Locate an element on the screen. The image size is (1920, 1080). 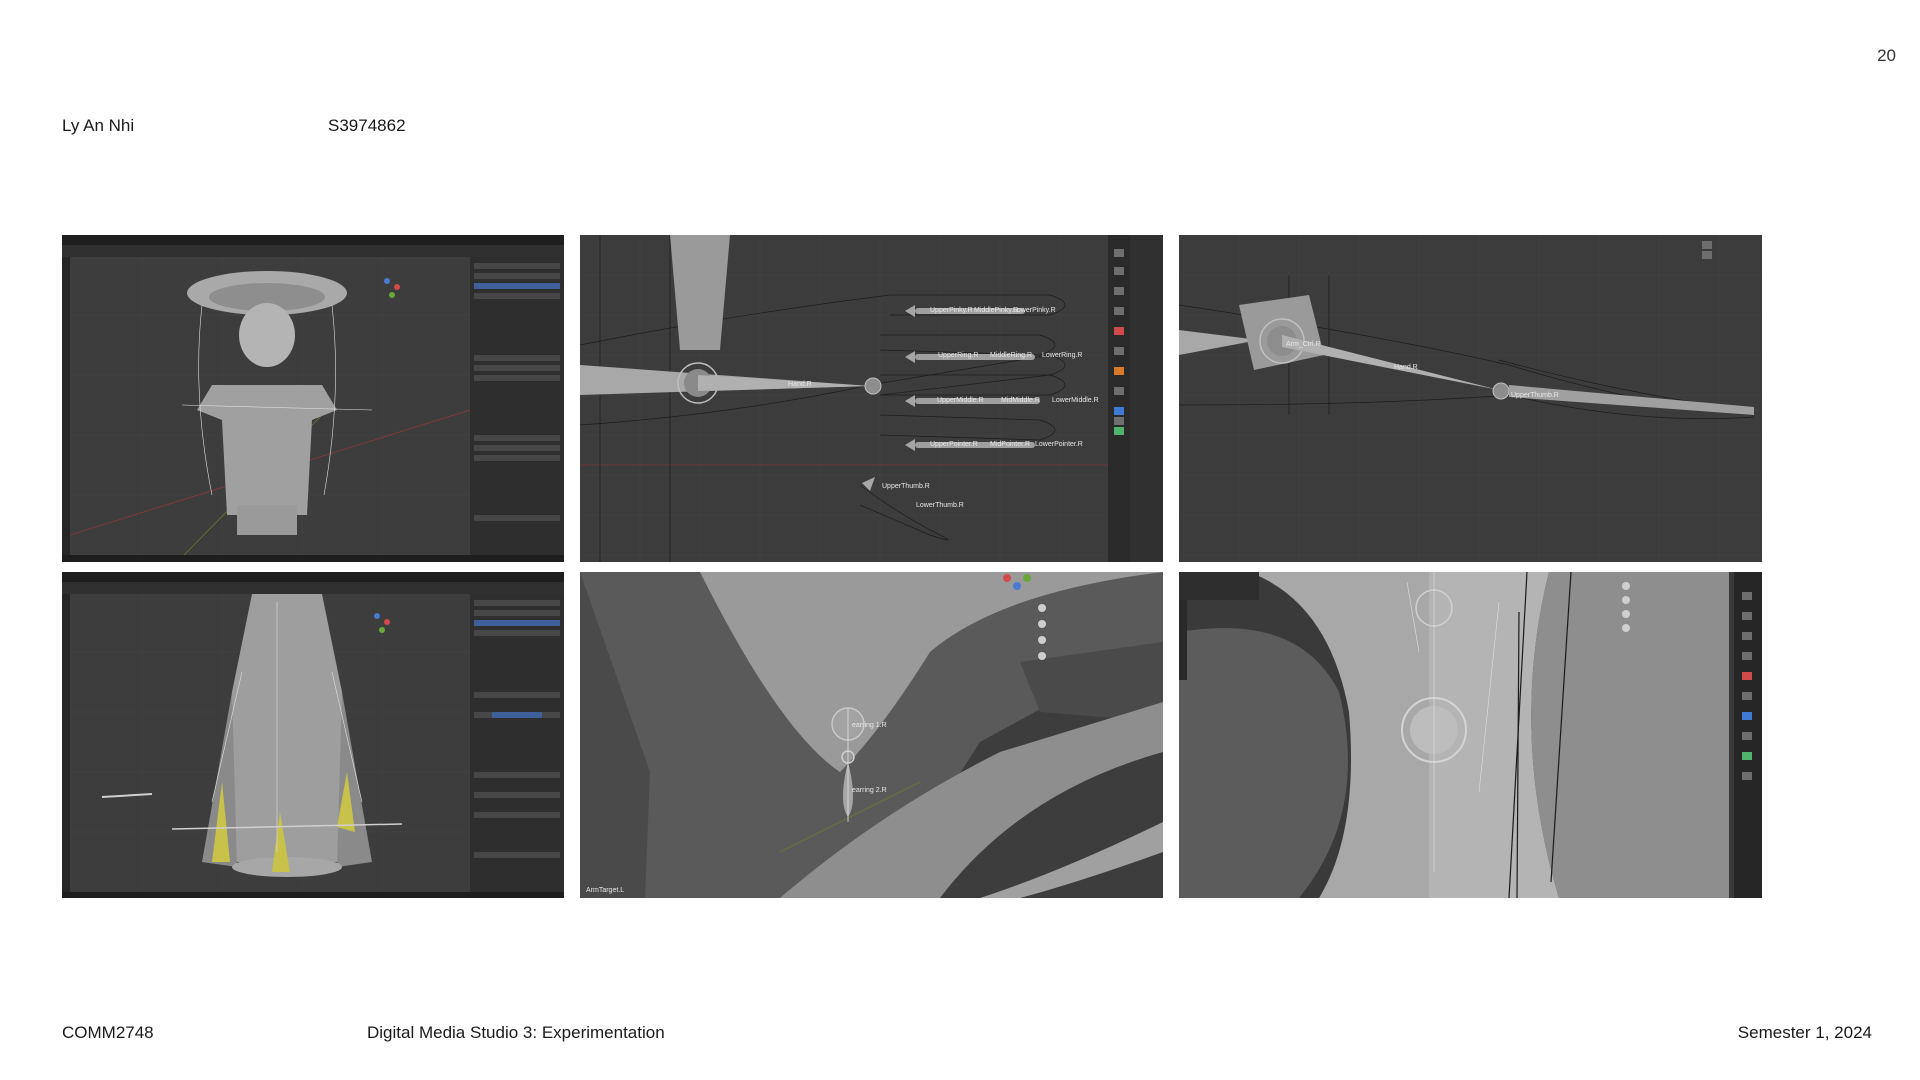
bone-label-lower-middle: LowerMiddle.R is located at coordinates (1075, 400).